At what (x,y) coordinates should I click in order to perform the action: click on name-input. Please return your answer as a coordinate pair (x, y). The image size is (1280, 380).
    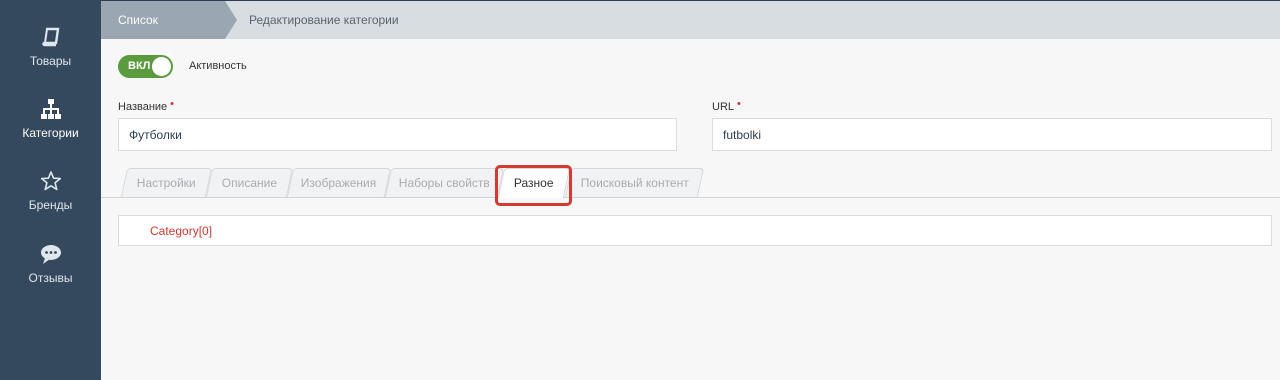
    Looking at the image, I should click on (397, 134).